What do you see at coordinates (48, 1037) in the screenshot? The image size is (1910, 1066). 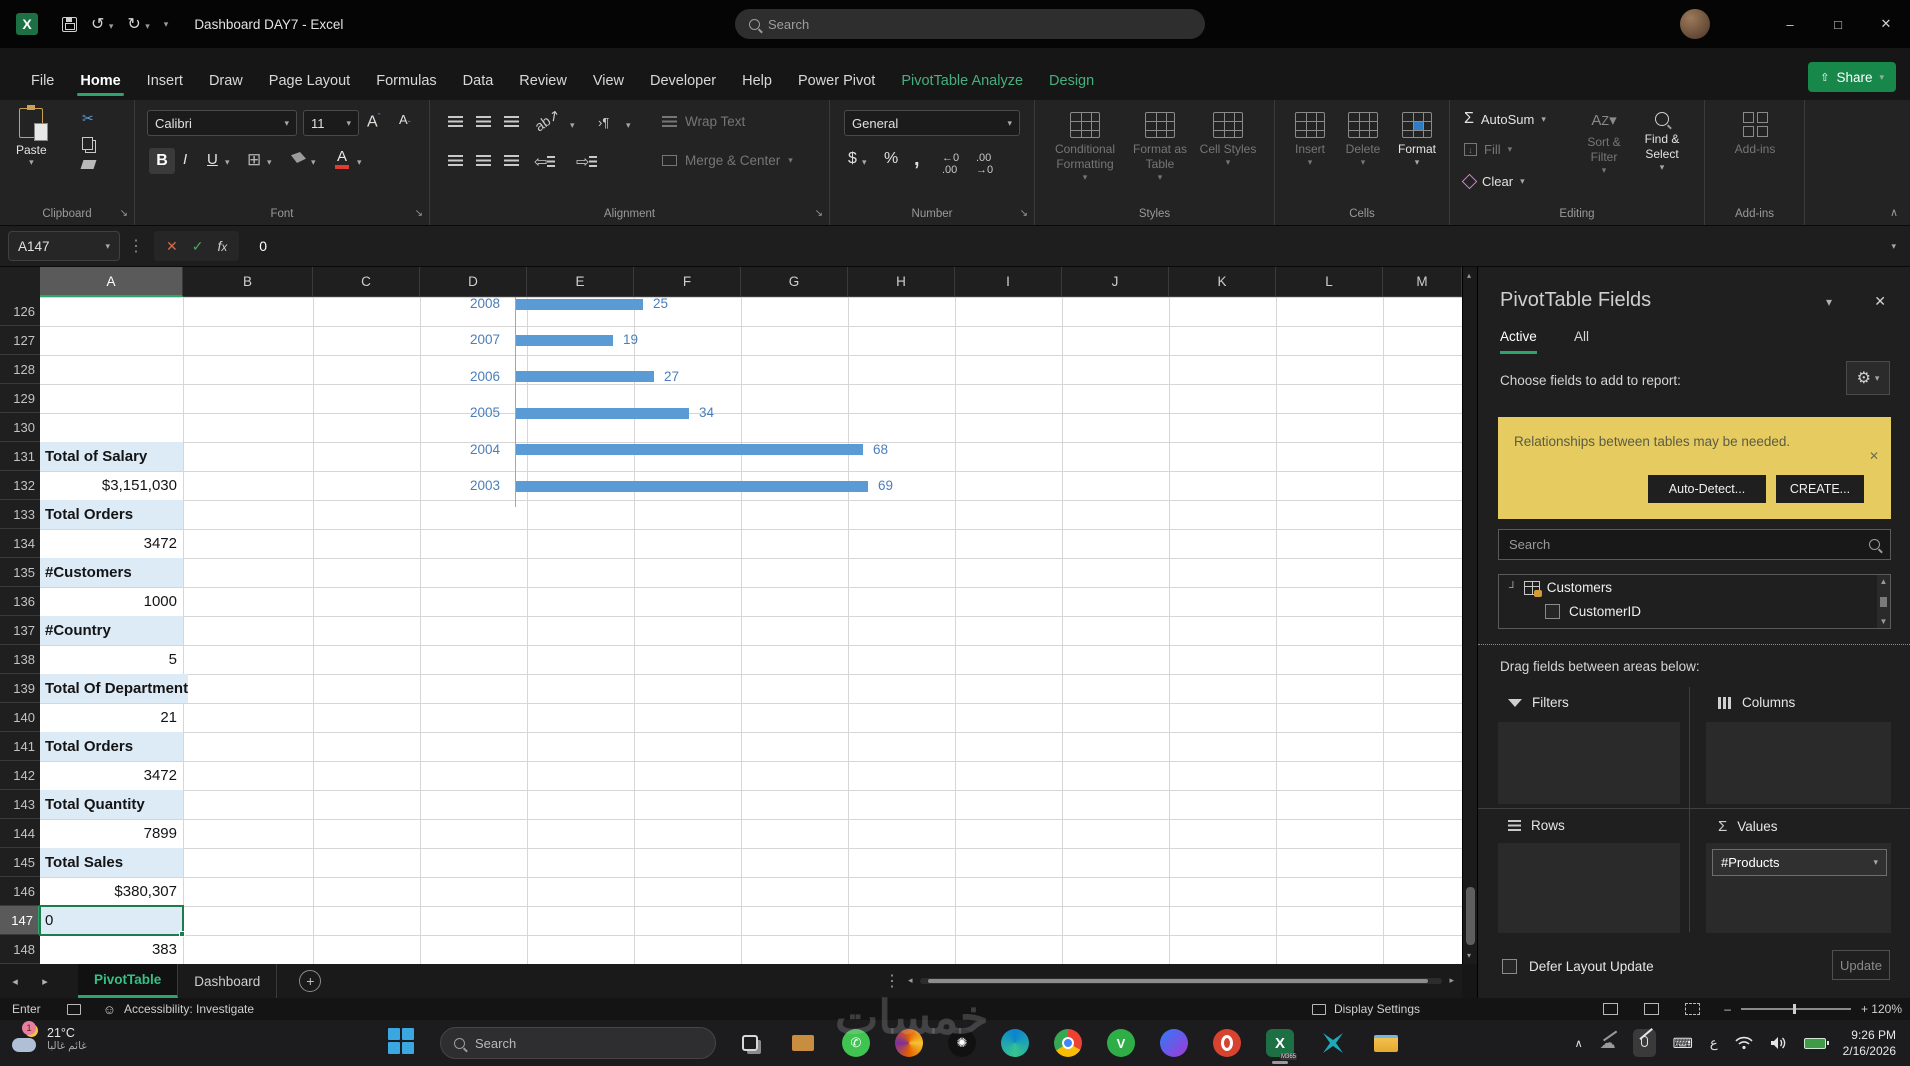 I see `weather-widget: 1 21°C غائم غالبا` at bounding box center [48, 1037].